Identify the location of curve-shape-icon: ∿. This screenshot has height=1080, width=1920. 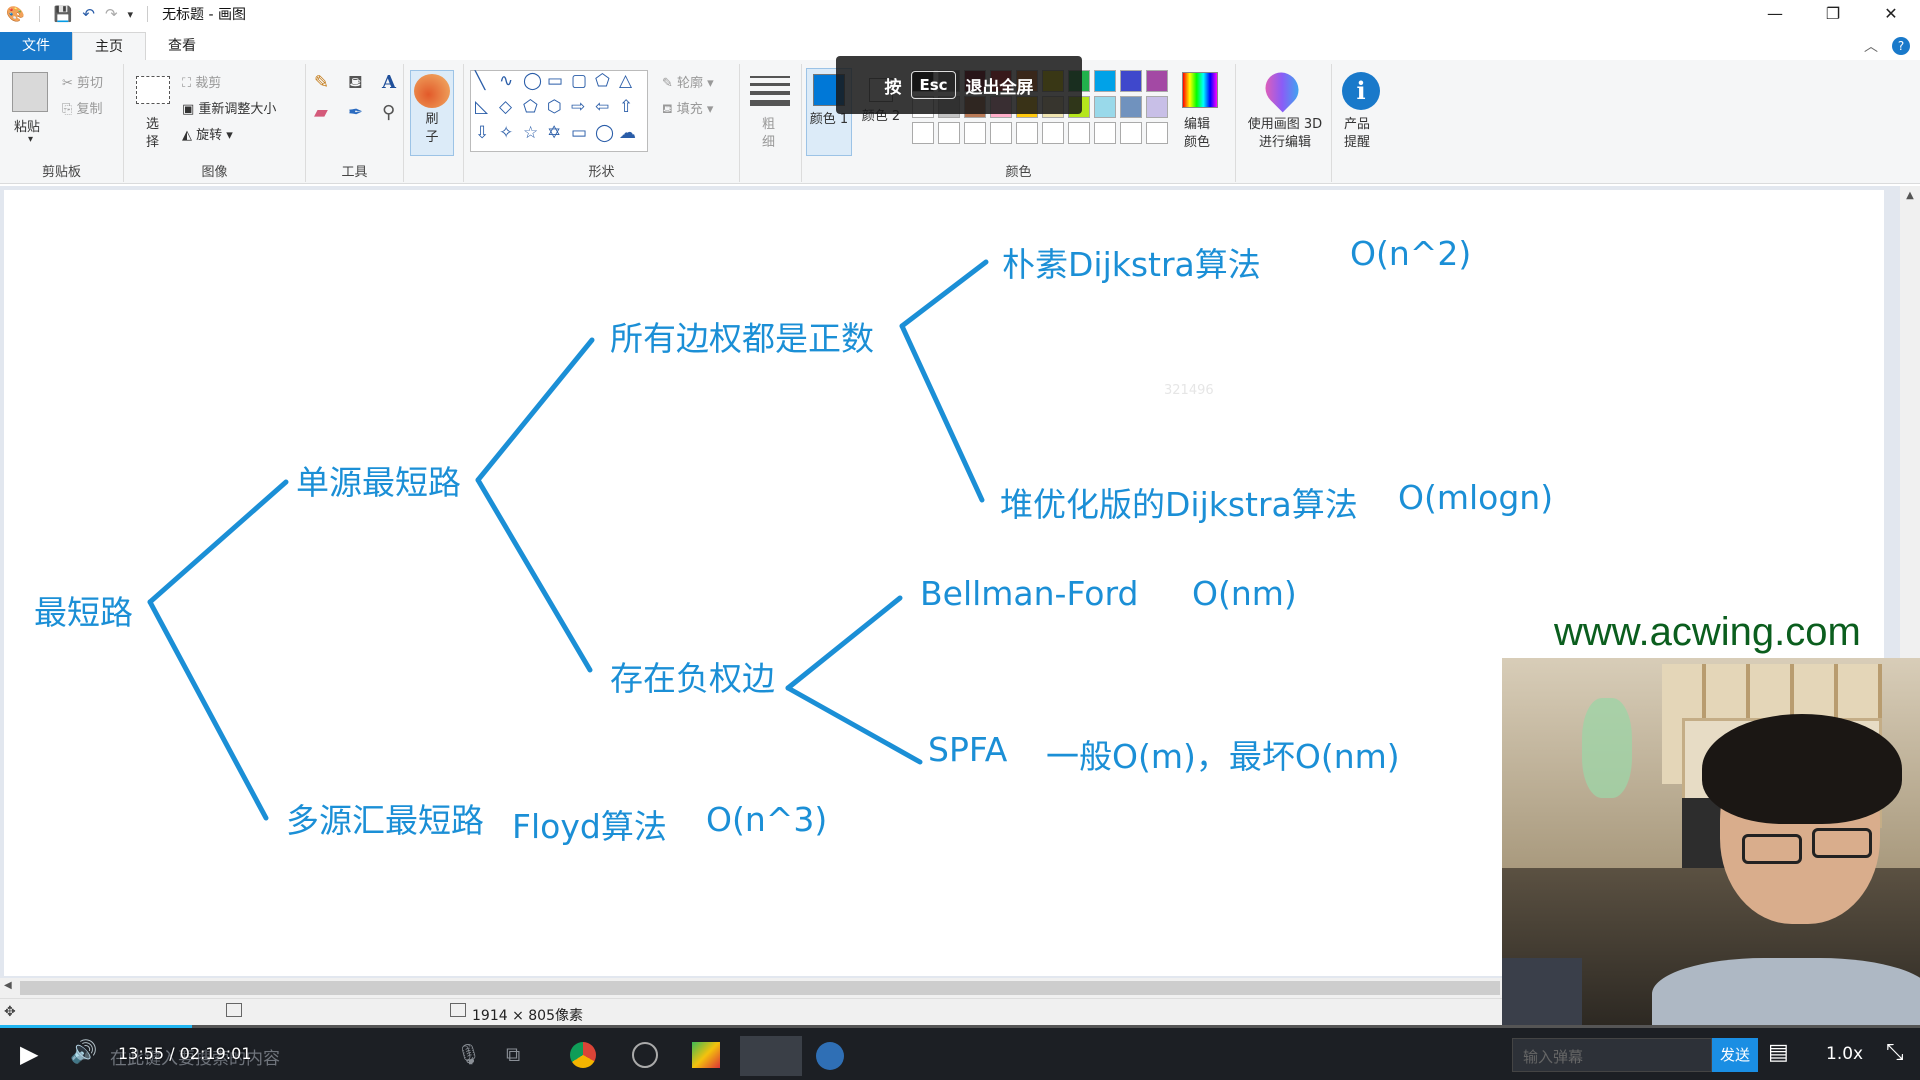
(511, 84).